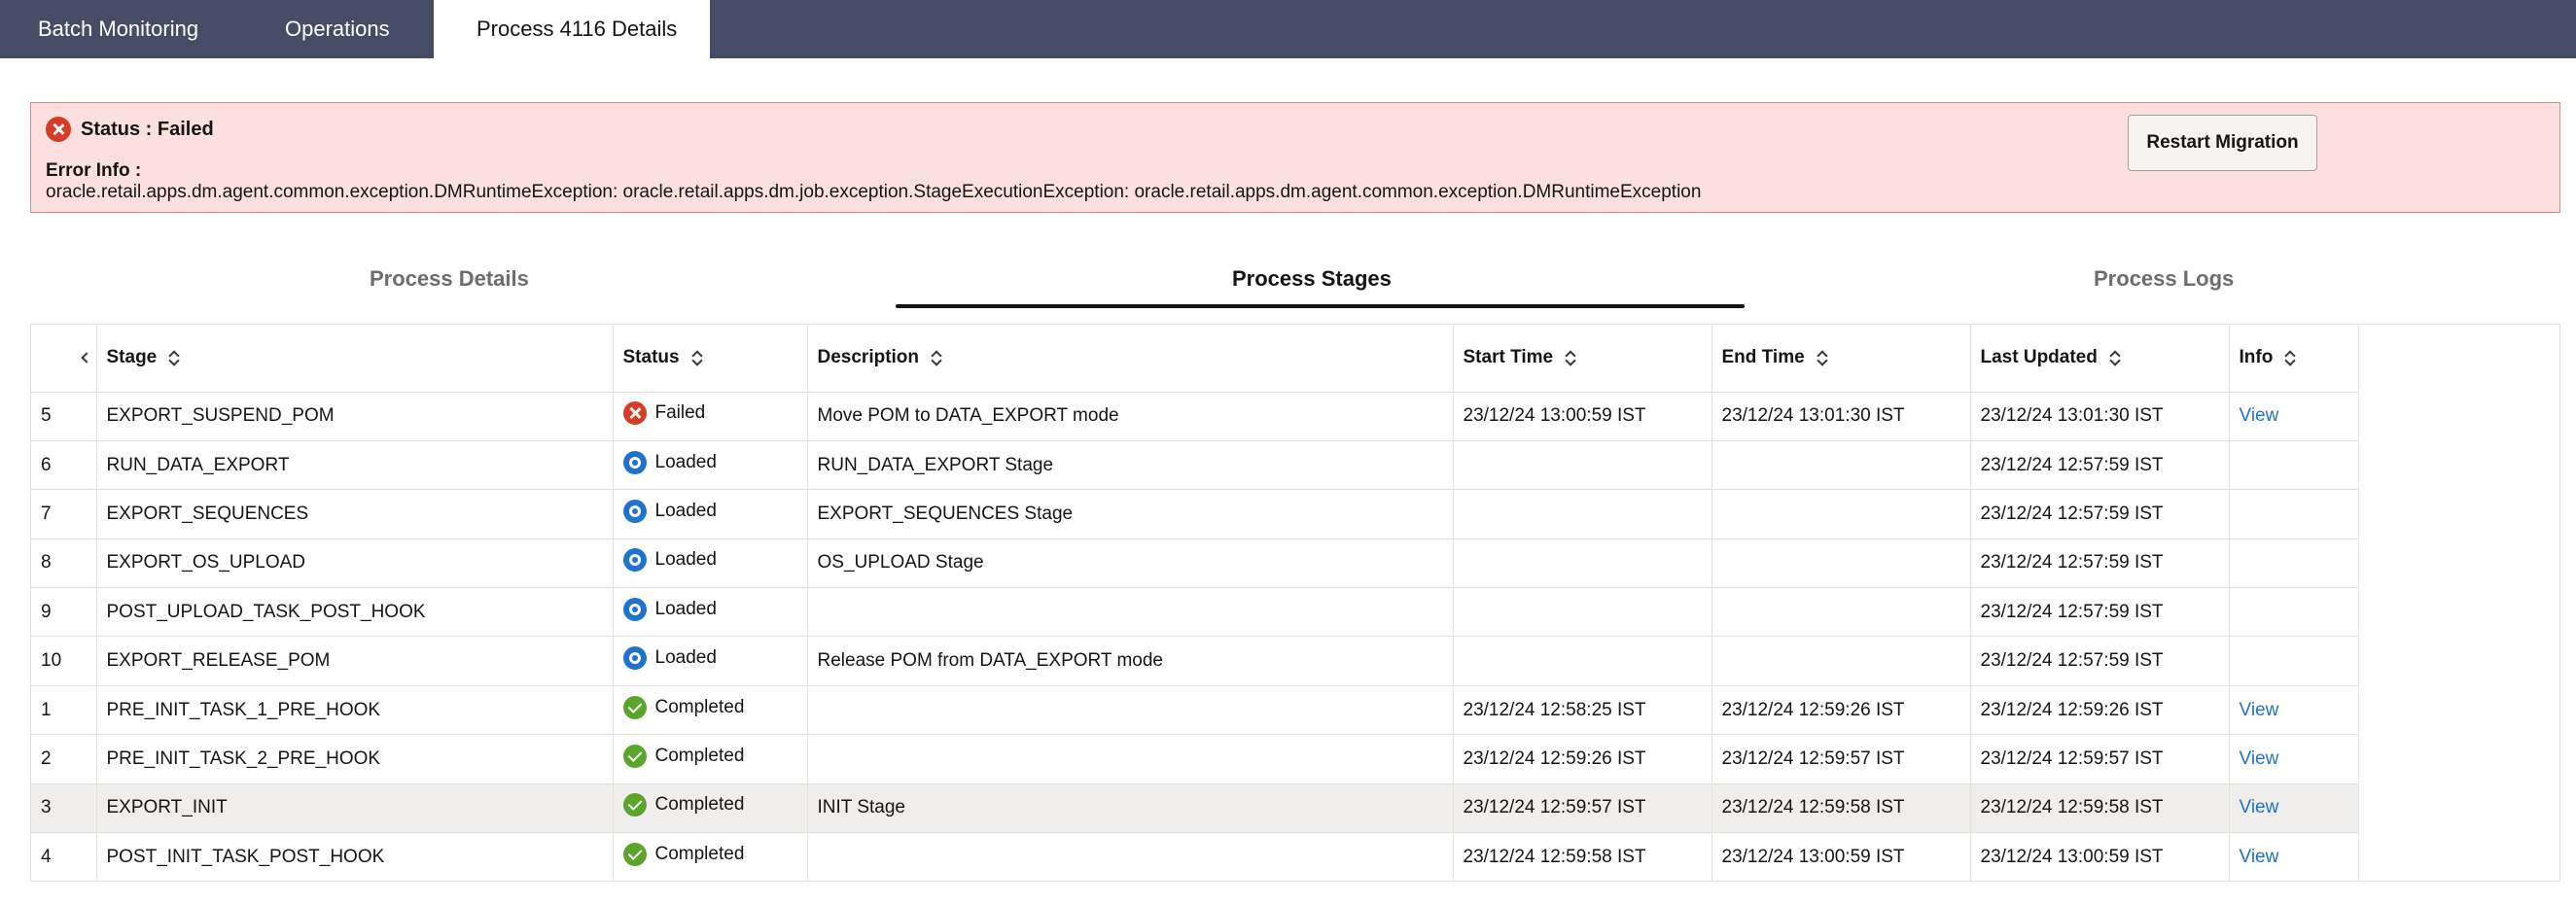  Describe the element at coordinates (2100, 858) in the screenshot. I see `last-updated: 23/12/24 13:00:59 IST` at that location.